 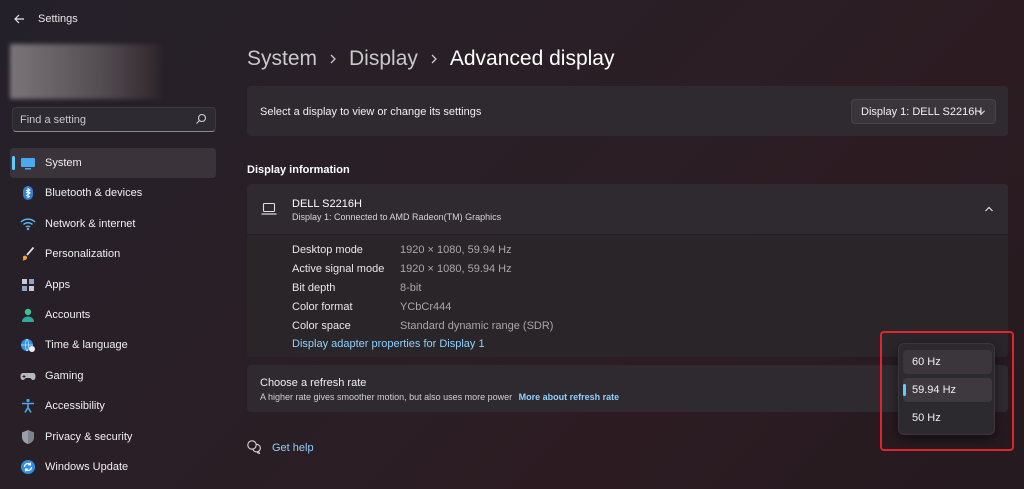 What do you see at coordinates (947, 418) in the screenshot?
I see `refresh-option-50hz: 50 Hz` at bounding box center [947, 418].